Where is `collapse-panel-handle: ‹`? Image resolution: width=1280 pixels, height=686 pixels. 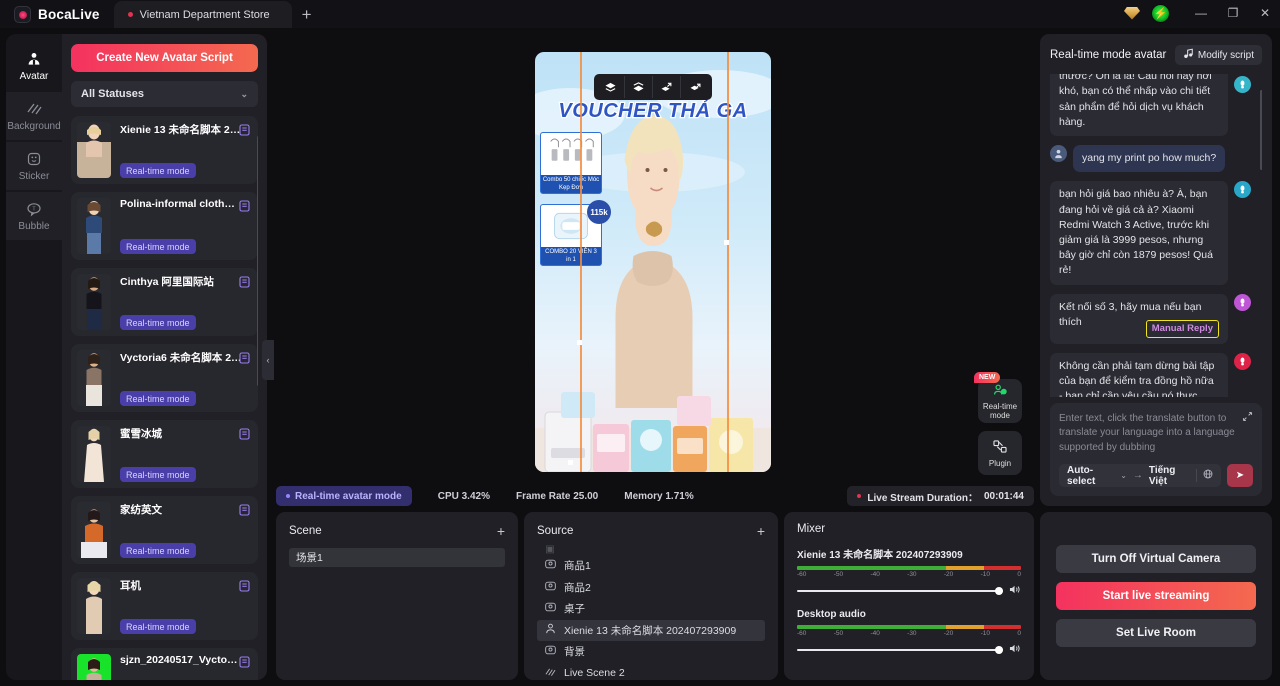
collapse-panel-handle: ‹ is located at coordinates (268, 360).